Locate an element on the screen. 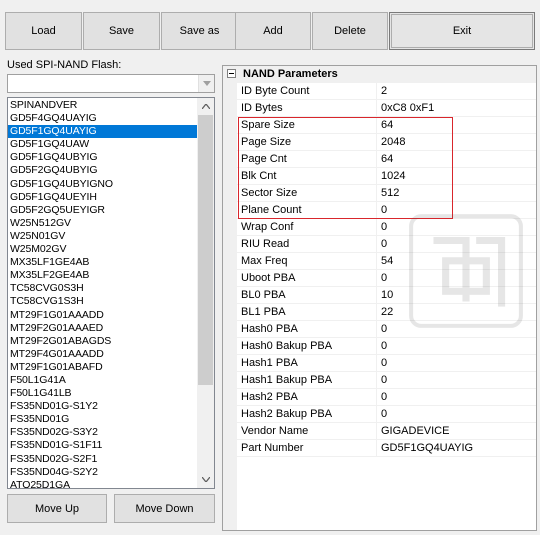 This screenshot has width=540, height=535. parameter-name: Vendor Name is located at coordinates (307, 431).